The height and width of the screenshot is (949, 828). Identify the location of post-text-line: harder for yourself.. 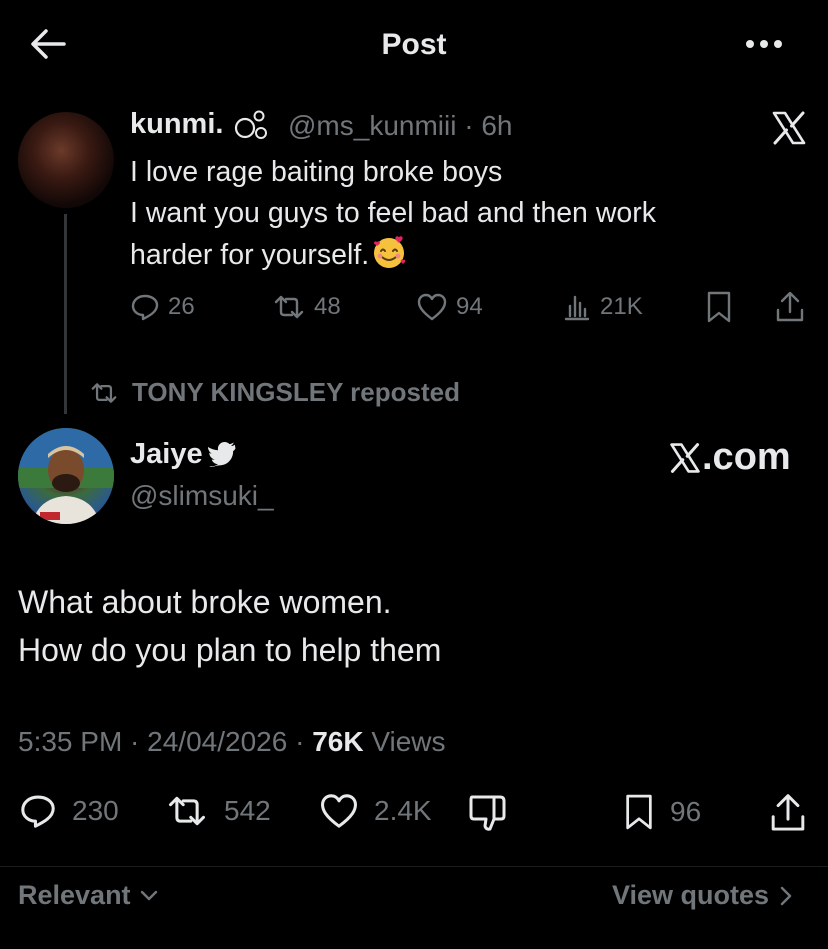
(250, 255).